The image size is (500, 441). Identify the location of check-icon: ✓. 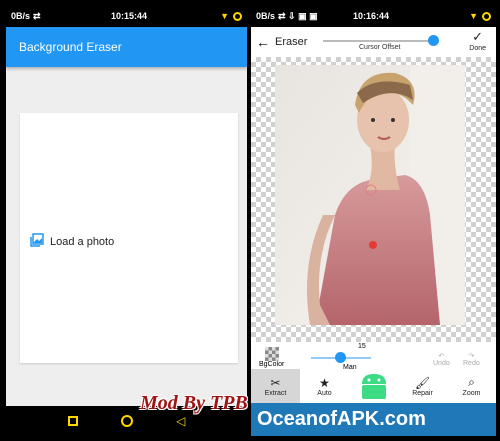
(478, 36).